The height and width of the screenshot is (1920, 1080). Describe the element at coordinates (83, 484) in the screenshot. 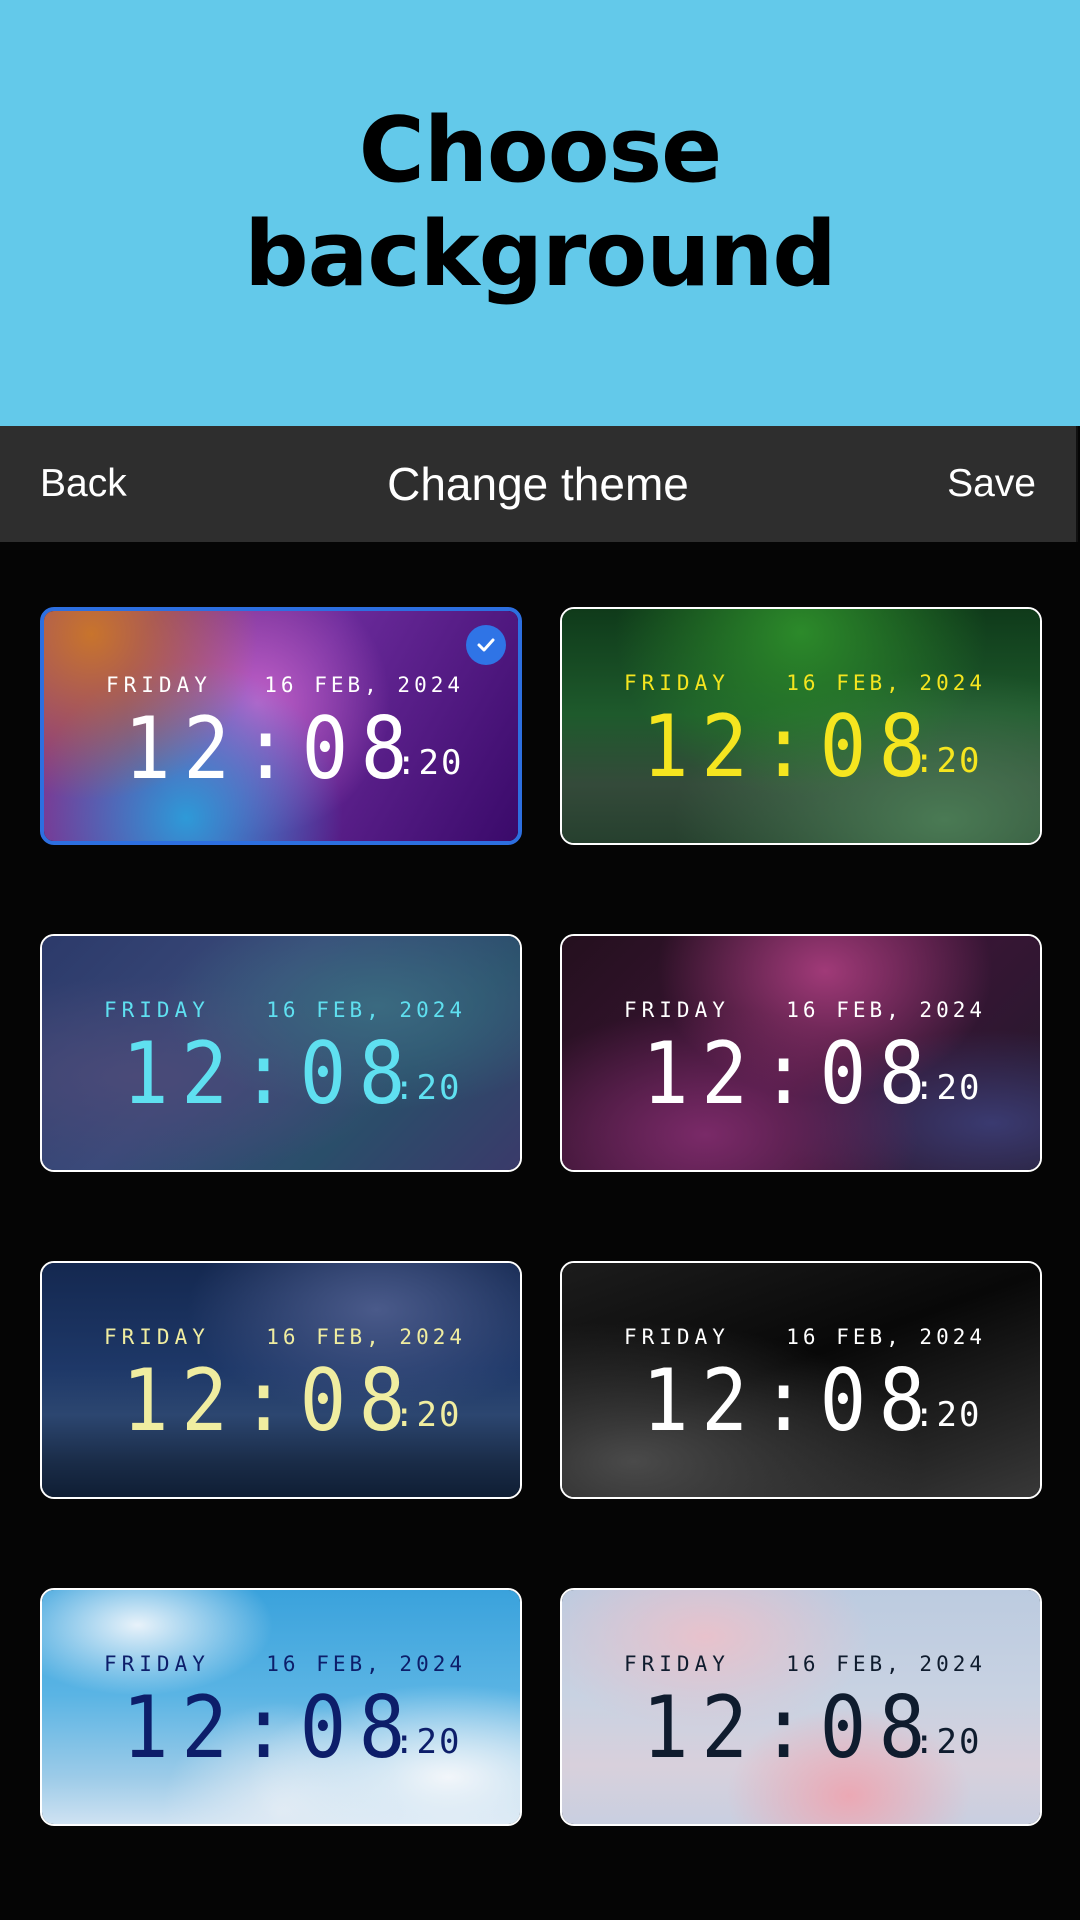

I see `back-button: Back` at that location.